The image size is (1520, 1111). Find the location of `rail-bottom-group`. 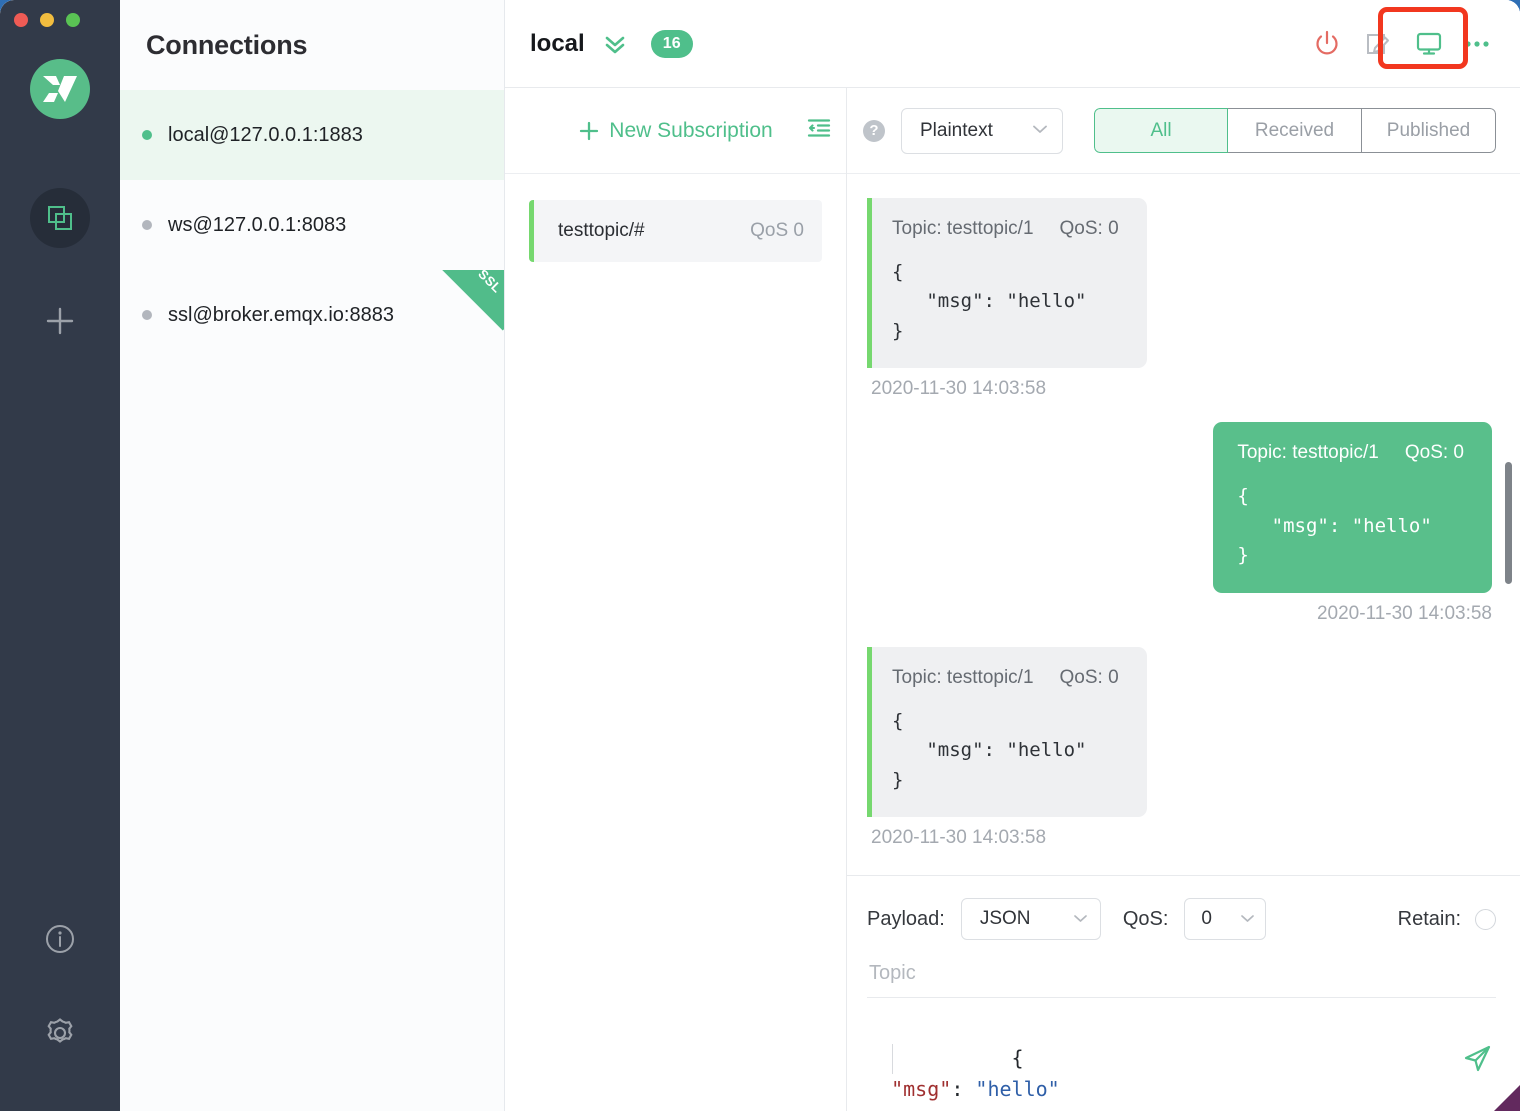

rail-bottom-group is located at coordinates (60, 1017).